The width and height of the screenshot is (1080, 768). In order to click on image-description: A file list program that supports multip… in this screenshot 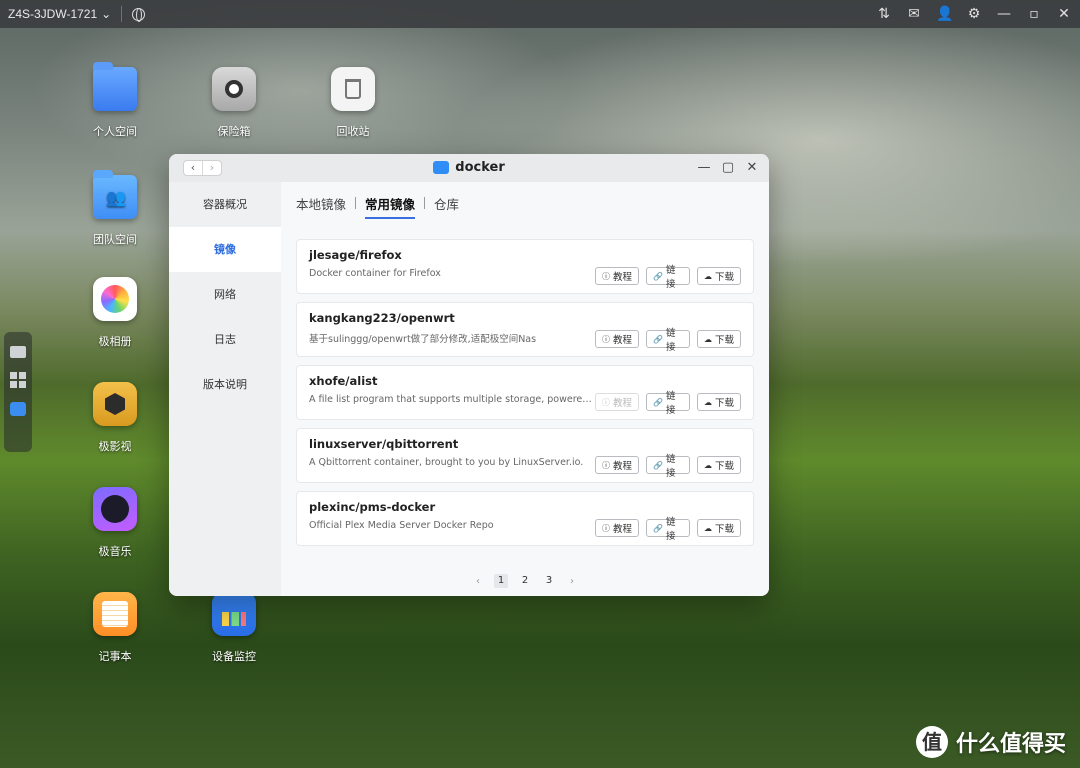, I will do `click(451, 399)`.